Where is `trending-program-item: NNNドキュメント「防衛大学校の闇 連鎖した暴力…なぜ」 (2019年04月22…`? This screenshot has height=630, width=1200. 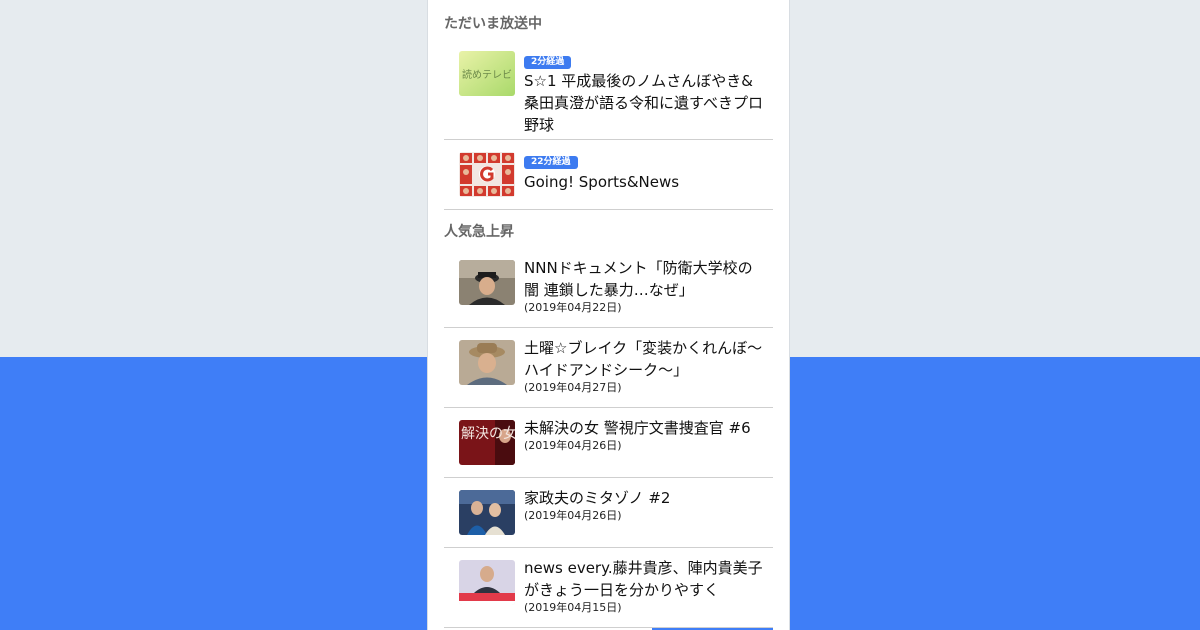
trending-program-item: NNNドキュメント「防衛大学校の闇 連鎖した暴力…なぜ」 (2019年04月22… is located at coordinates (608, 288).